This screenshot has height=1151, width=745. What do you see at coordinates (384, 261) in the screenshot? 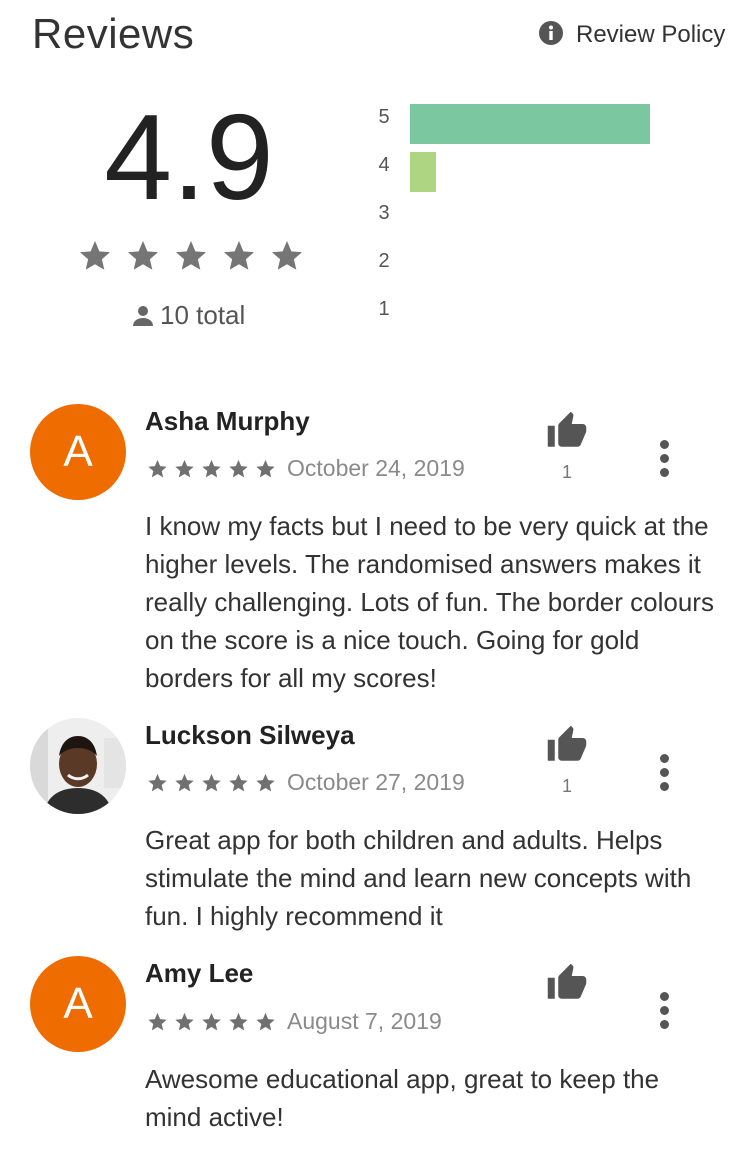
I see `histogram-label-2: 2` at bounding box center [384, 261].